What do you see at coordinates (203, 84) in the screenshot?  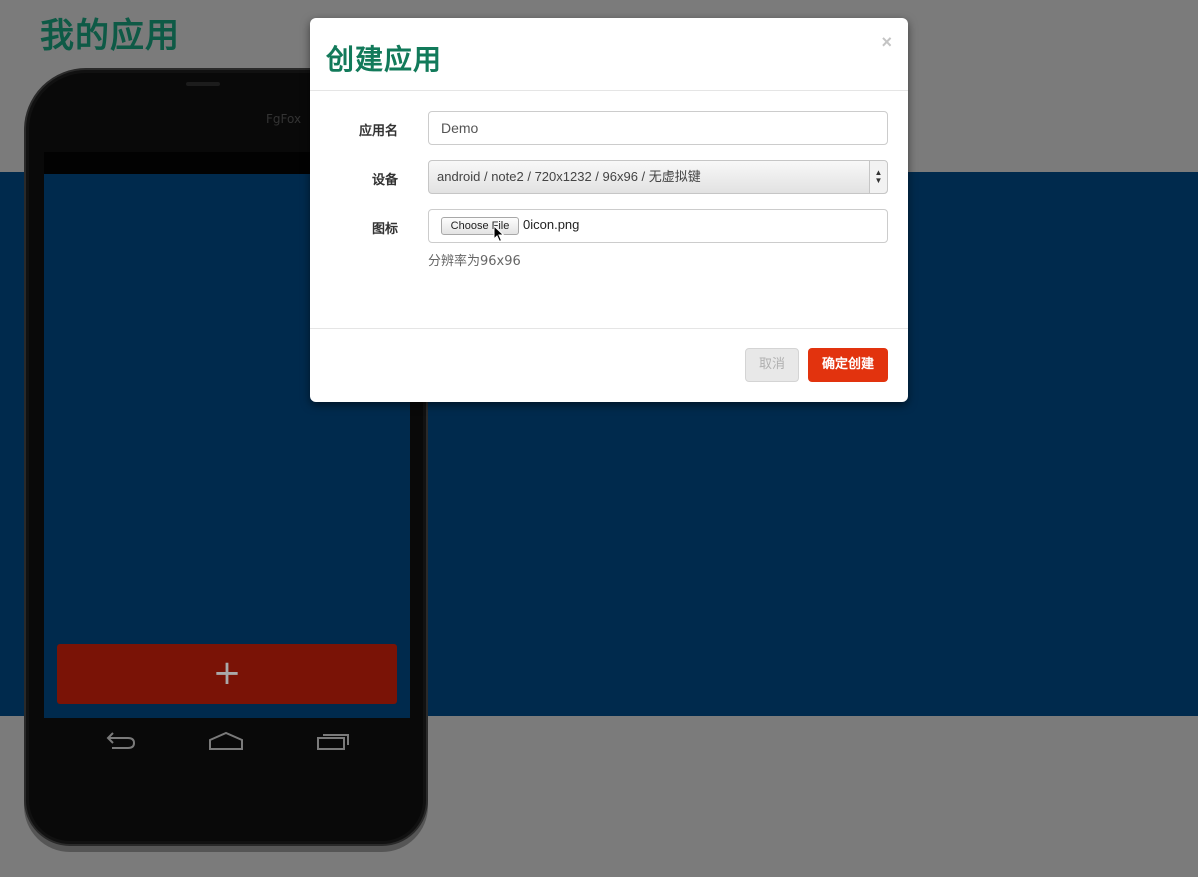 I see `phone-speaker` at bounding box center [203, 84].